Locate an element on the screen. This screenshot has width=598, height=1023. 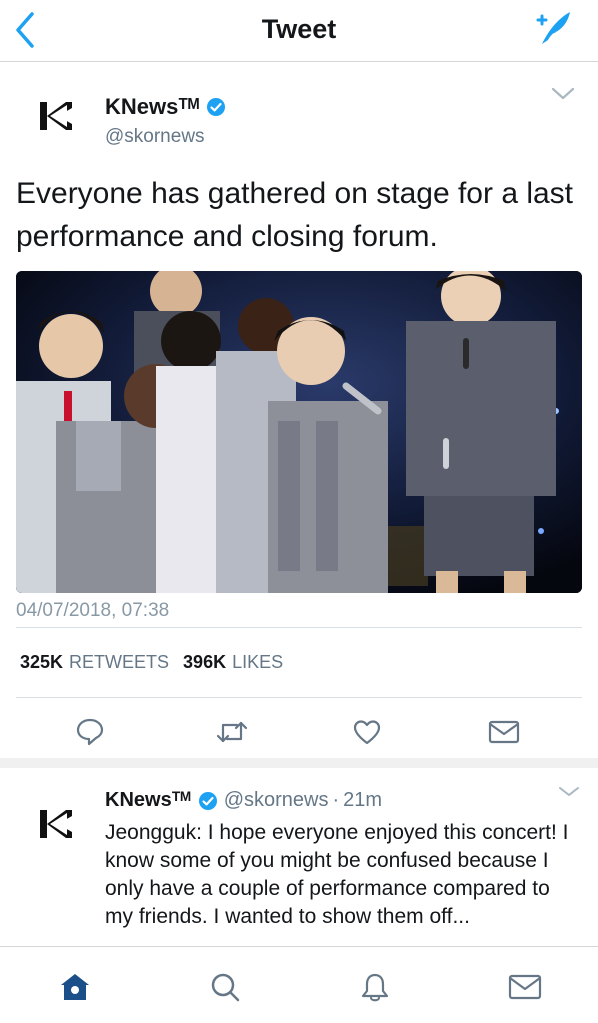
likes-count: 396K is located at coordinates (205, 662).